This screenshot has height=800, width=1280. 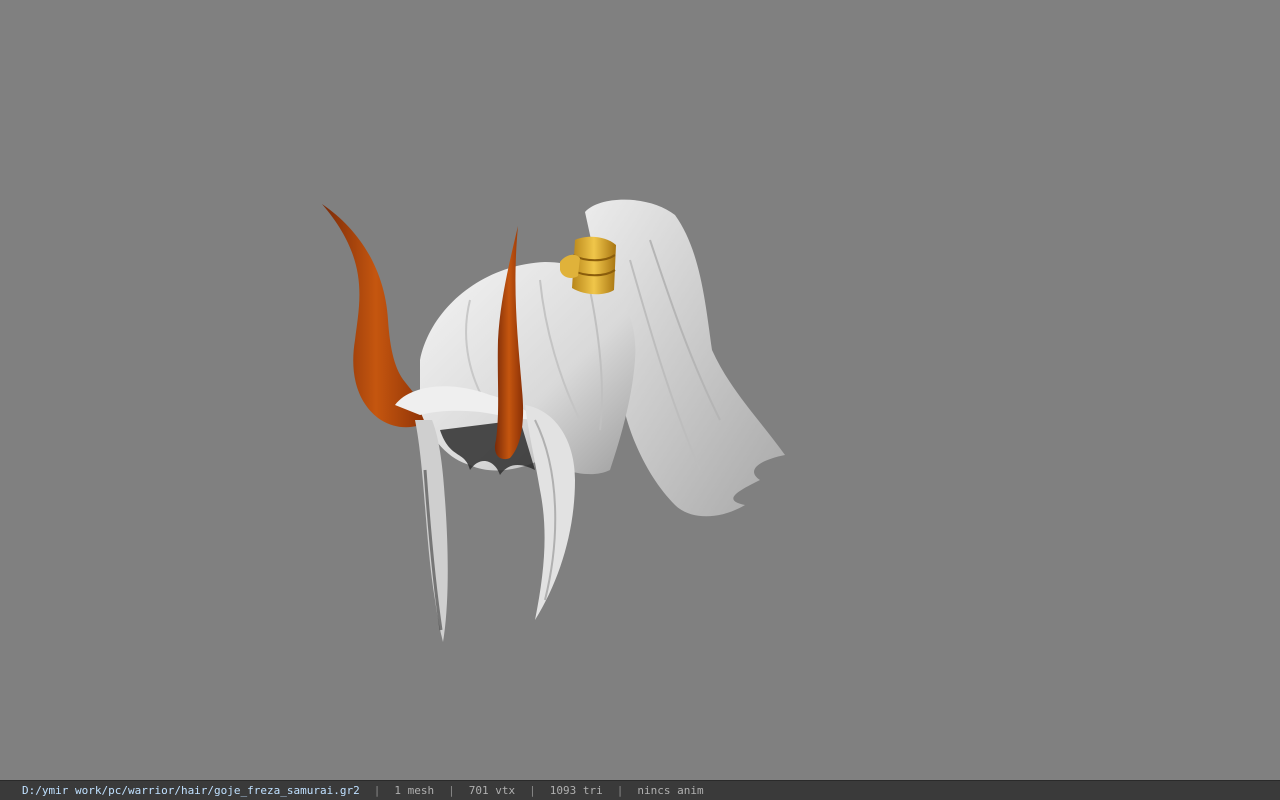 I want to click on triangle-count: 1093 tri, so click(x=576, y=790).